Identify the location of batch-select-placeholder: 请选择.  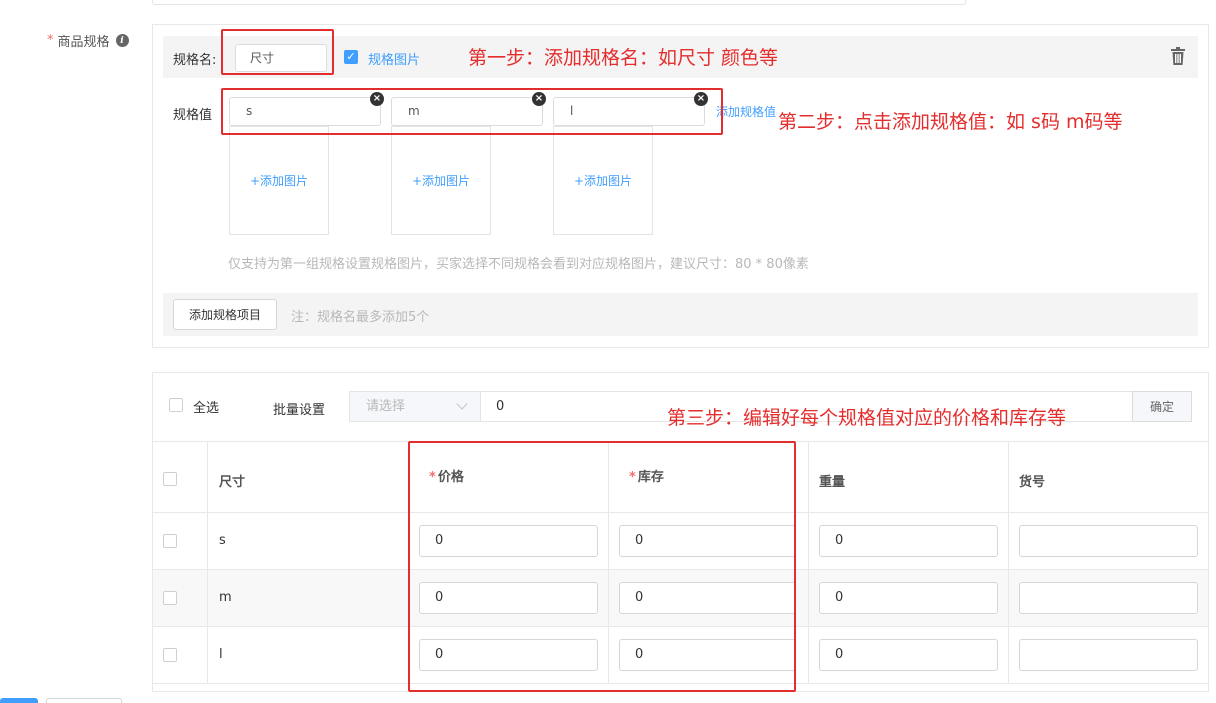
(386, 406).